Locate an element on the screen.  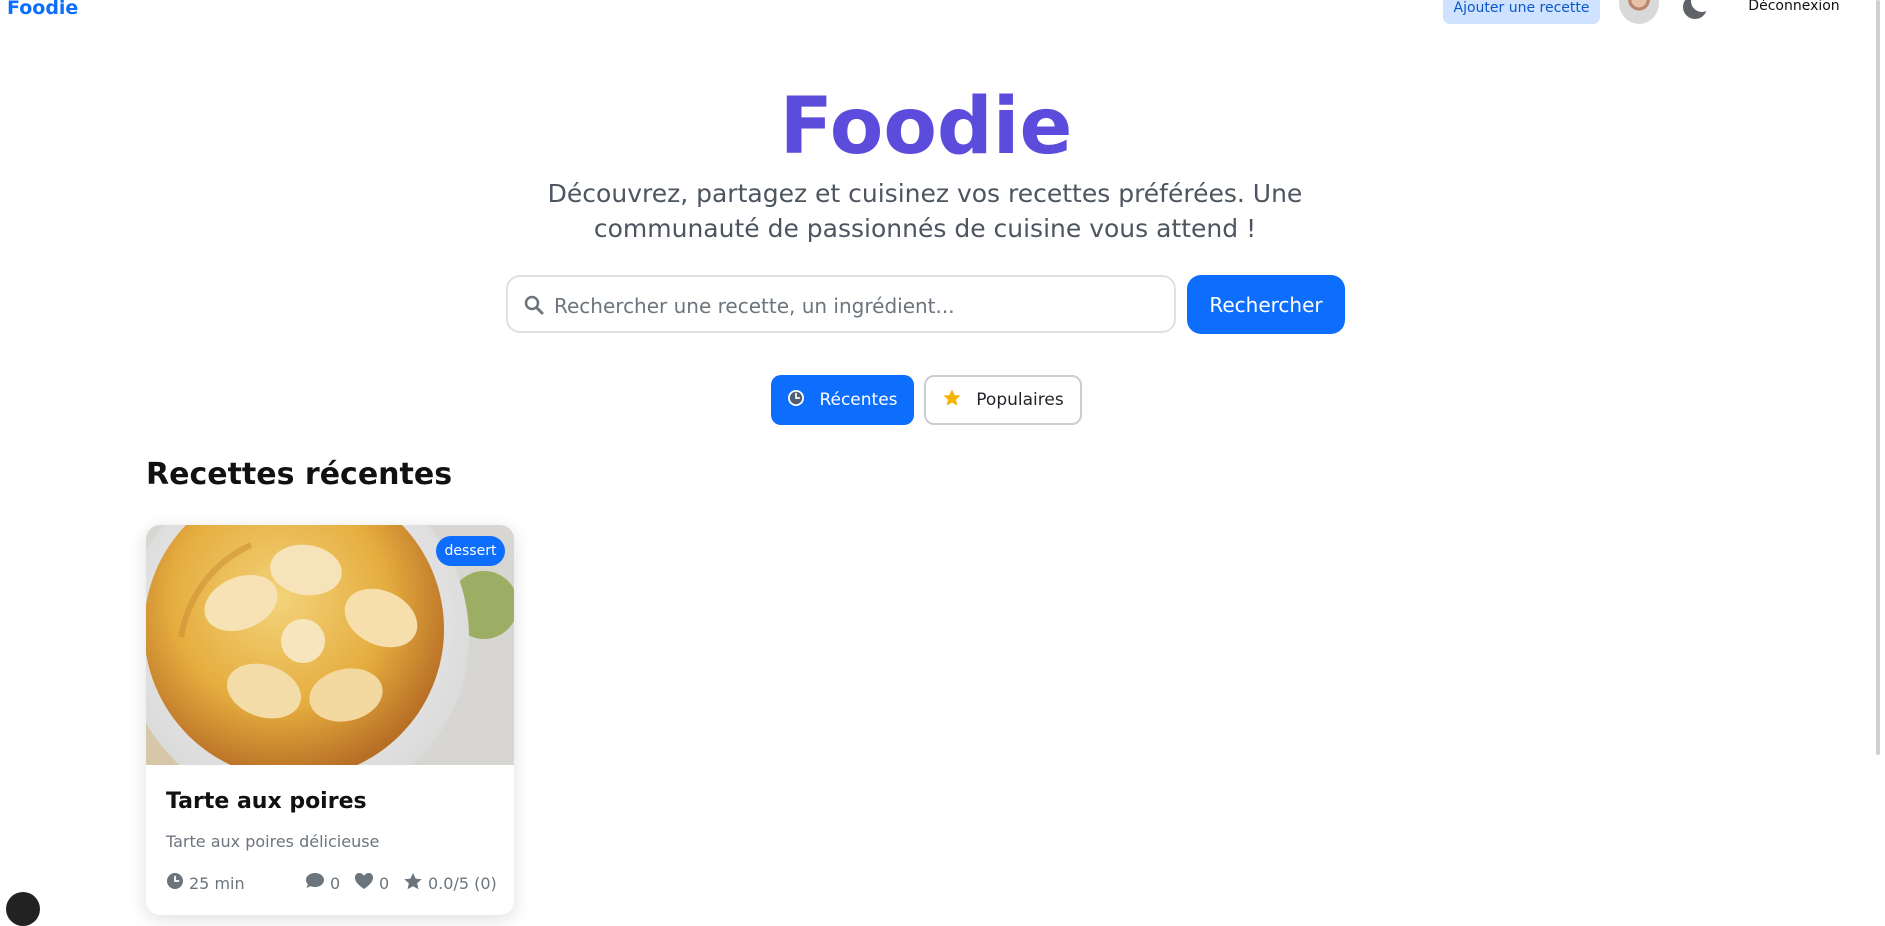
vertical-scrollbar is located at coordinates (1876, 448).